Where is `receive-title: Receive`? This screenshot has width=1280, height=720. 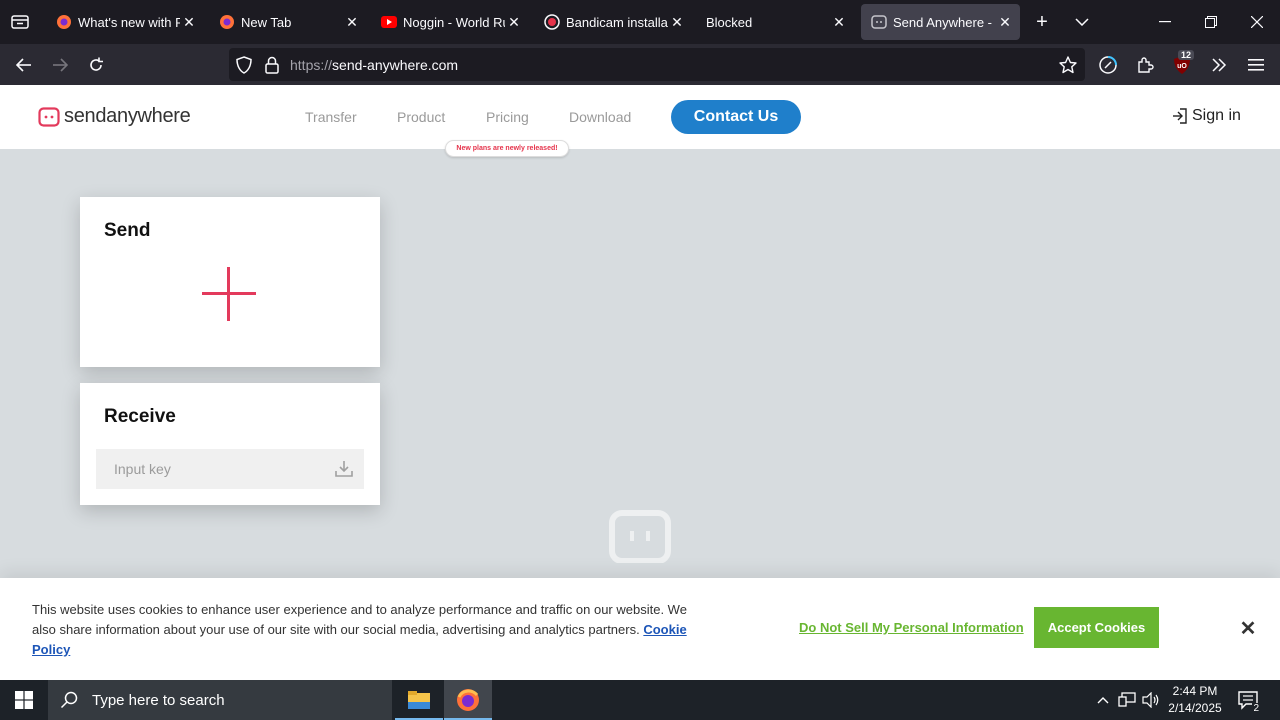
receive-title: Receive is located at coordinates (140, 416).